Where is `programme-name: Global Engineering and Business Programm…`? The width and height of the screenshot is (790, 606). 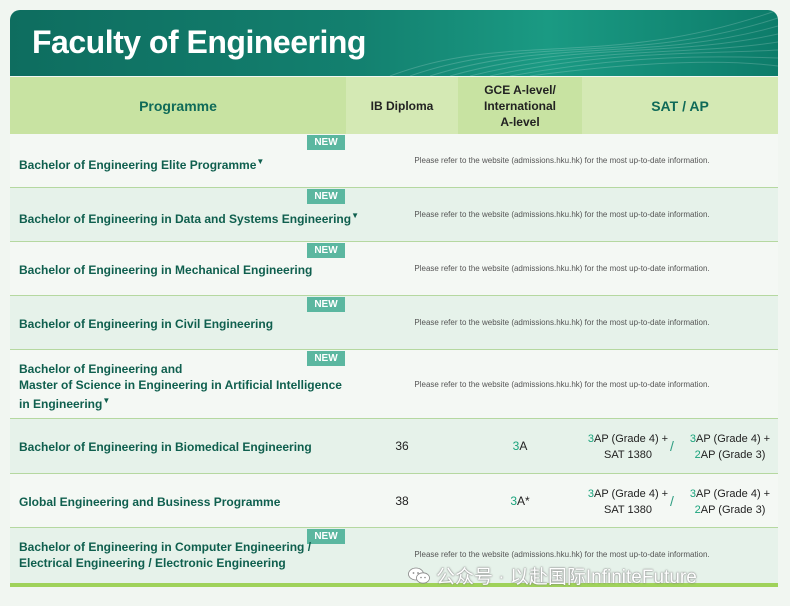
programme-name: Global Engineering and Business Programm… is located at coordinates (149, 502).